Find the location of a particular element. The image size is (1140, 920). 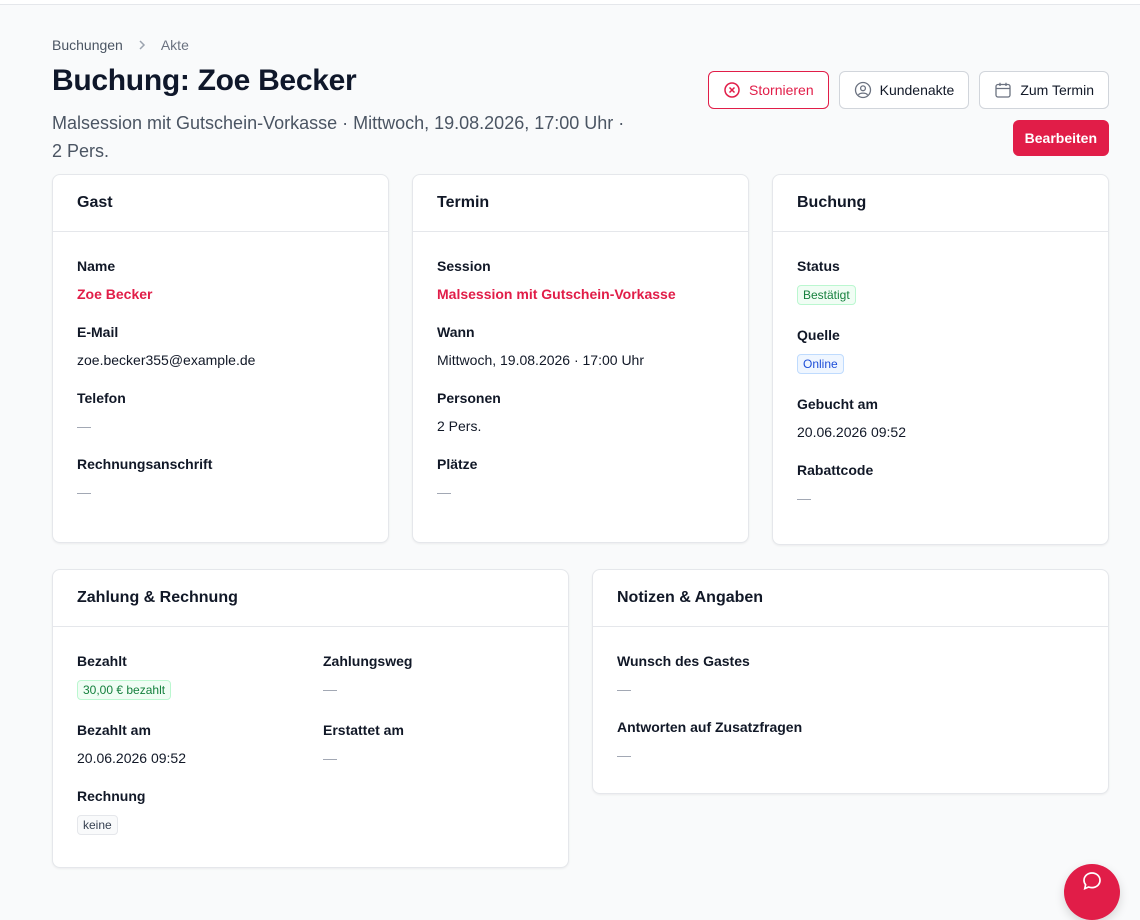

page-title: Buchung: Zoe Becker is located at coordinates (204, 80).